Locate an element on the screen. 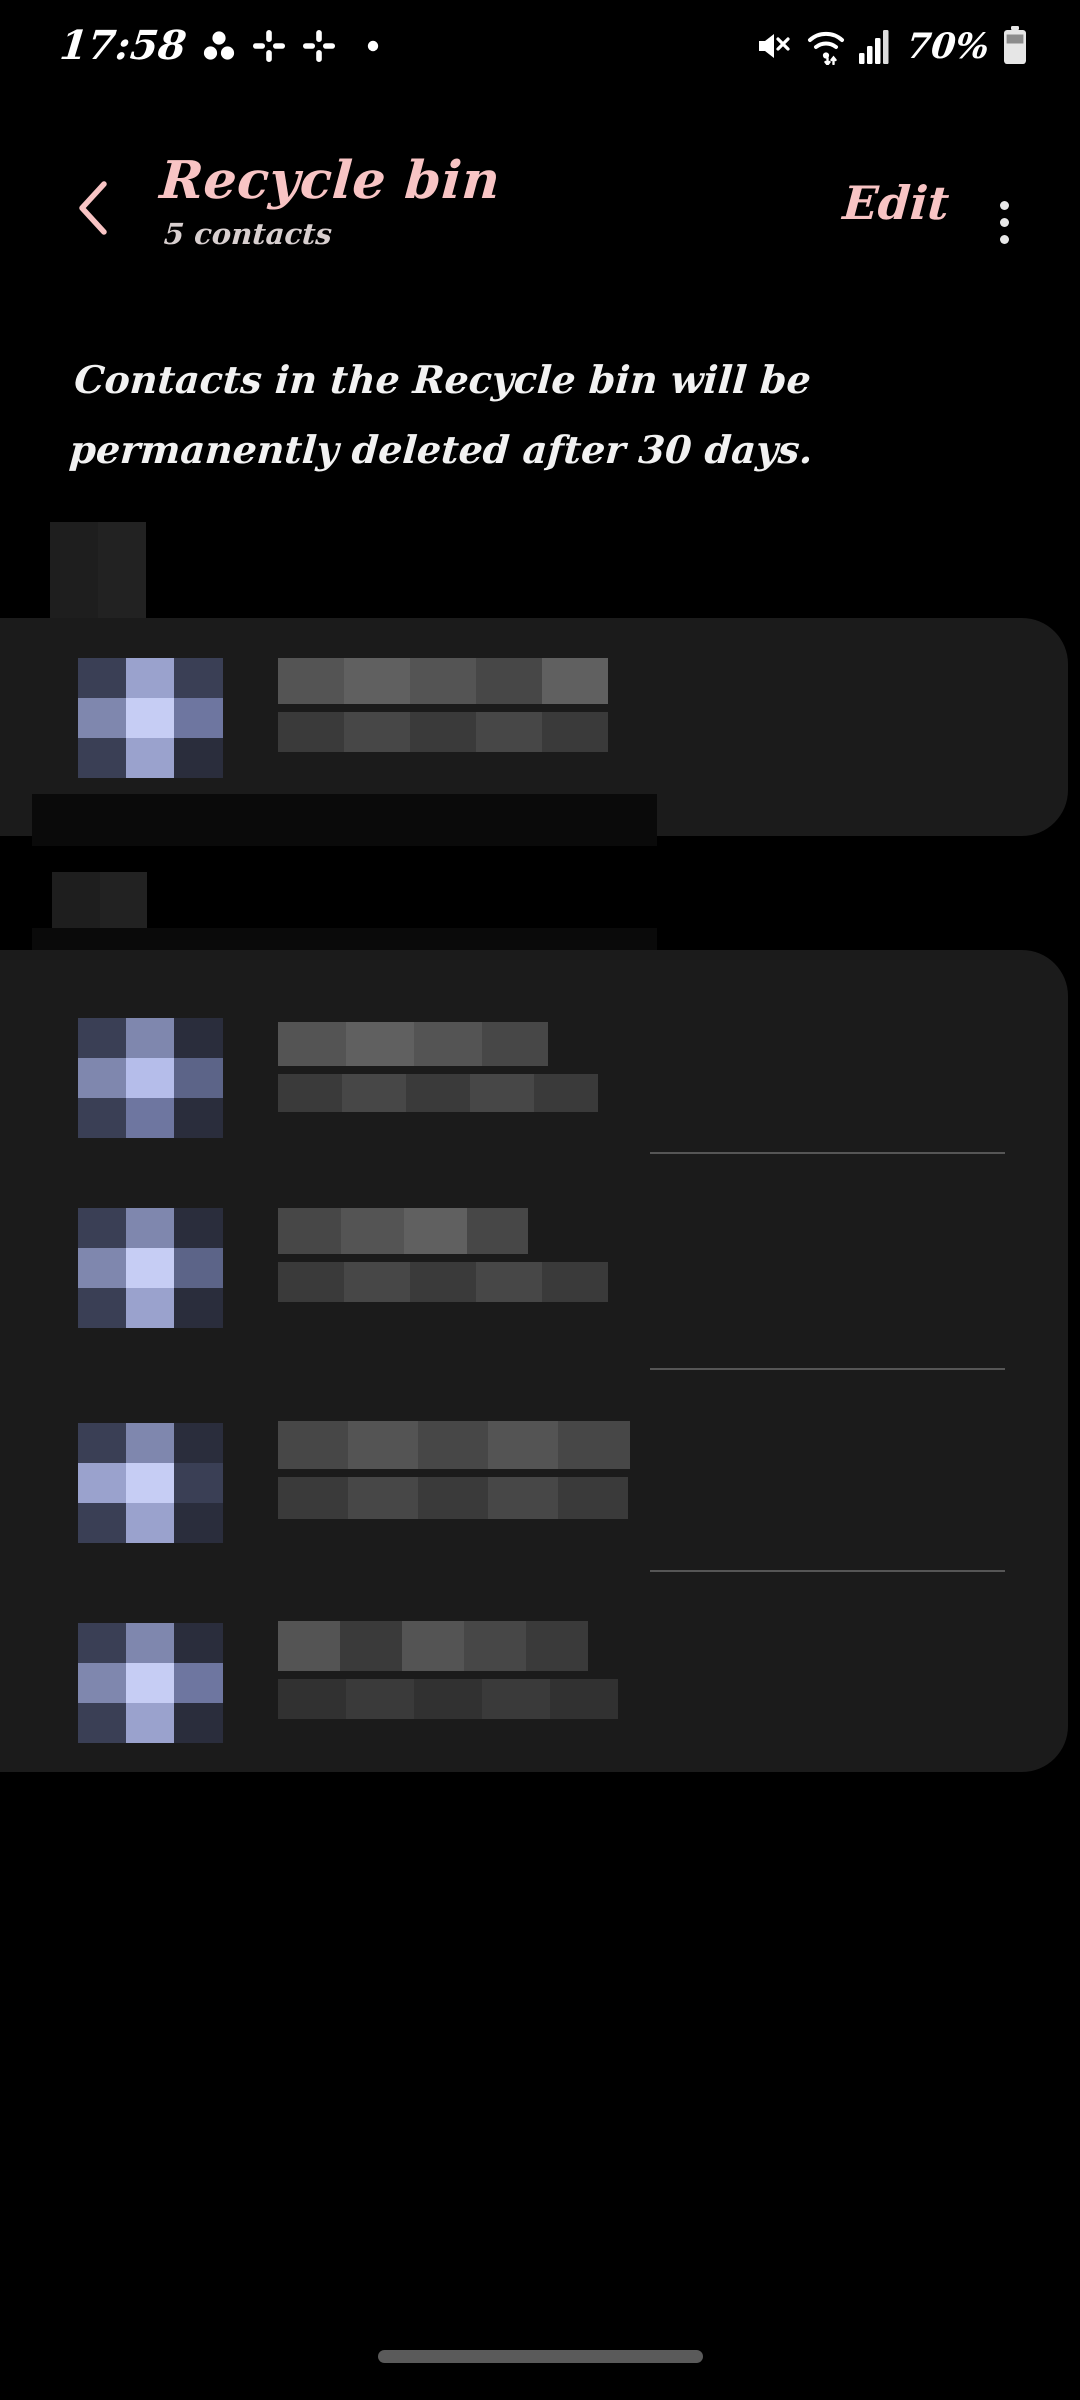  battery-percent-label: 70% is located at coordinates (948, 46).